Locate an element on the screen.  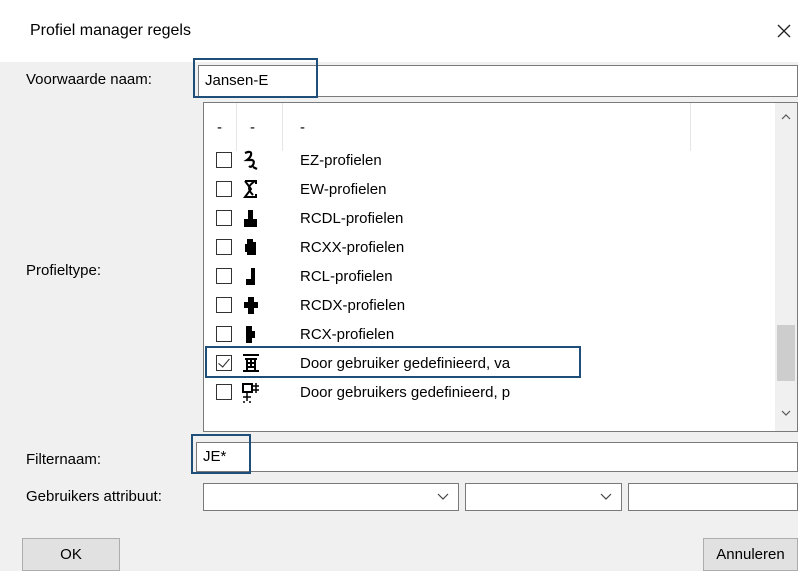
list-item: RCDX-profielen is located at coordinates (489, 305).